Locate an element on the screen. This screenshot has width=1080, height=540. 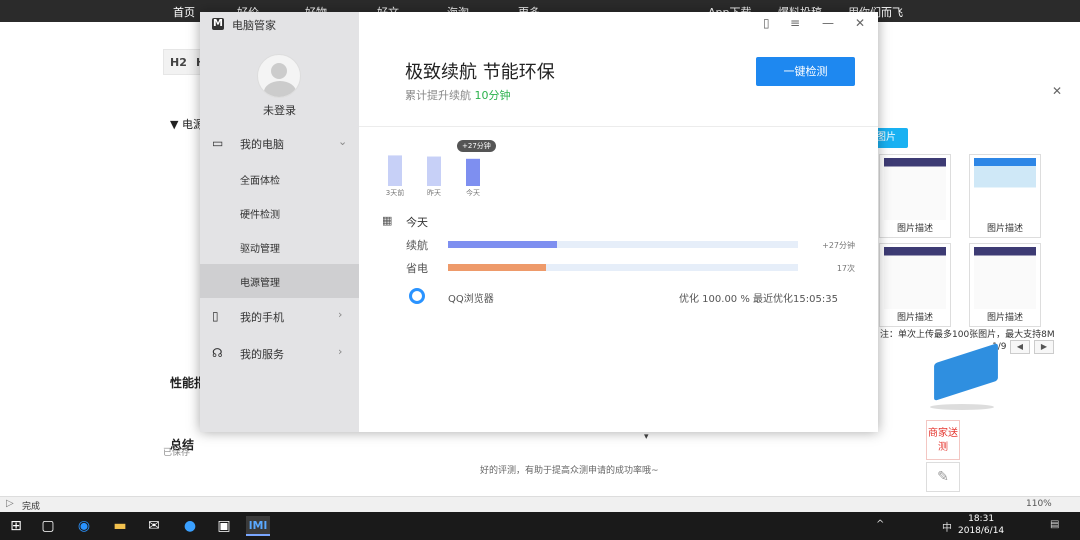
headset-icon: ☊ is located at coordinates (217, 353).